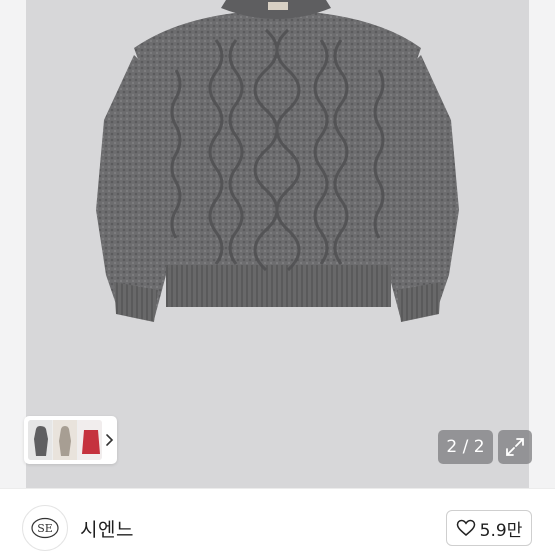 This screenshot has width=555, height=555. I want to click on shop-logo: SE, so click(45, 528).